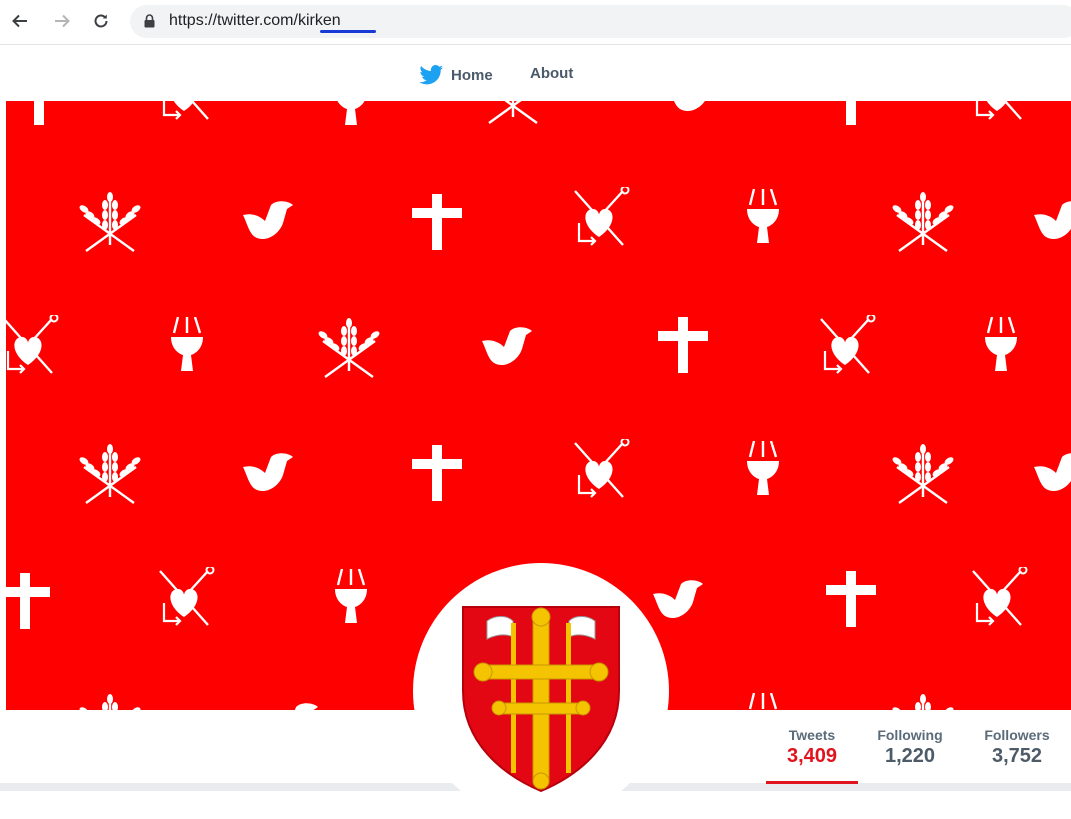 The width and height of the screenshot is (1071, 819). What do you see at coordinates (600, 21) in the screenshot?
I see `address-bar: https://twitter.com/kirken` at bounding box center [600, 21].